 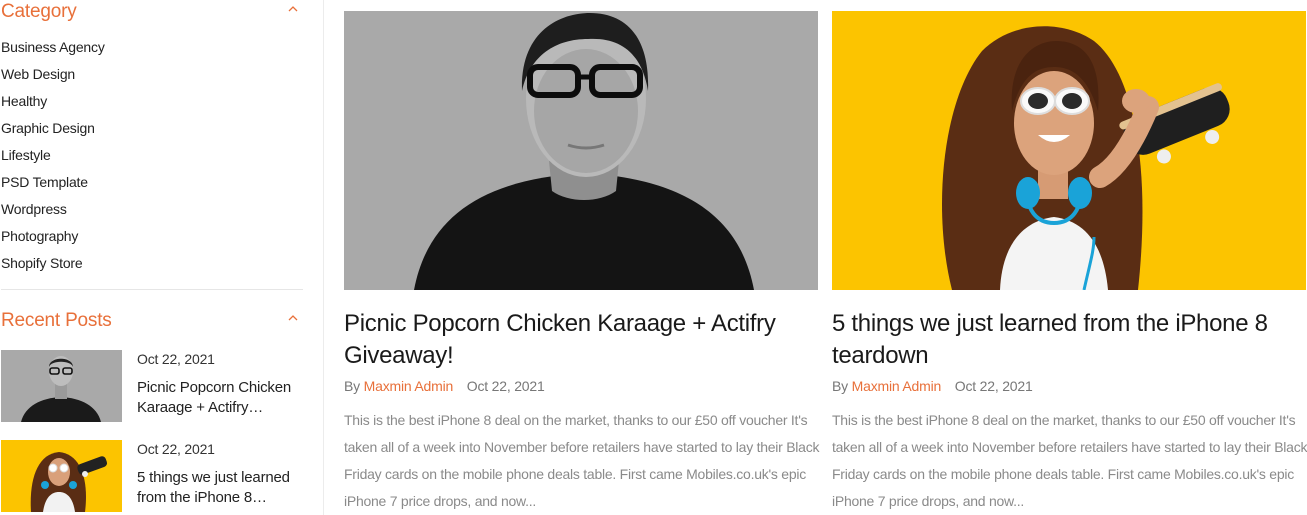 What do you see at coordinates (56, 320) in the screenshot?
I see `recent-posts-title: Recent Posts` at bounding box center [56, 320].